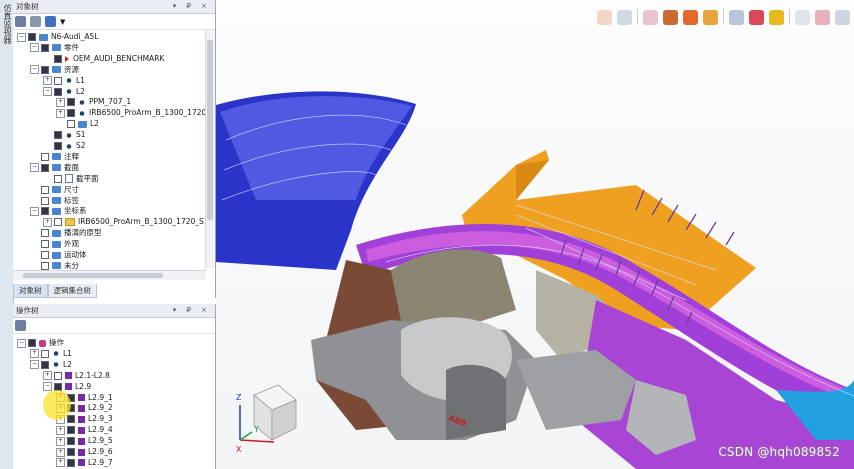 The image size is (854, 469). What do you see at coordinates (802, 17) in the screenshot?
I see `placement-icon` at bounding box center [802, 17].